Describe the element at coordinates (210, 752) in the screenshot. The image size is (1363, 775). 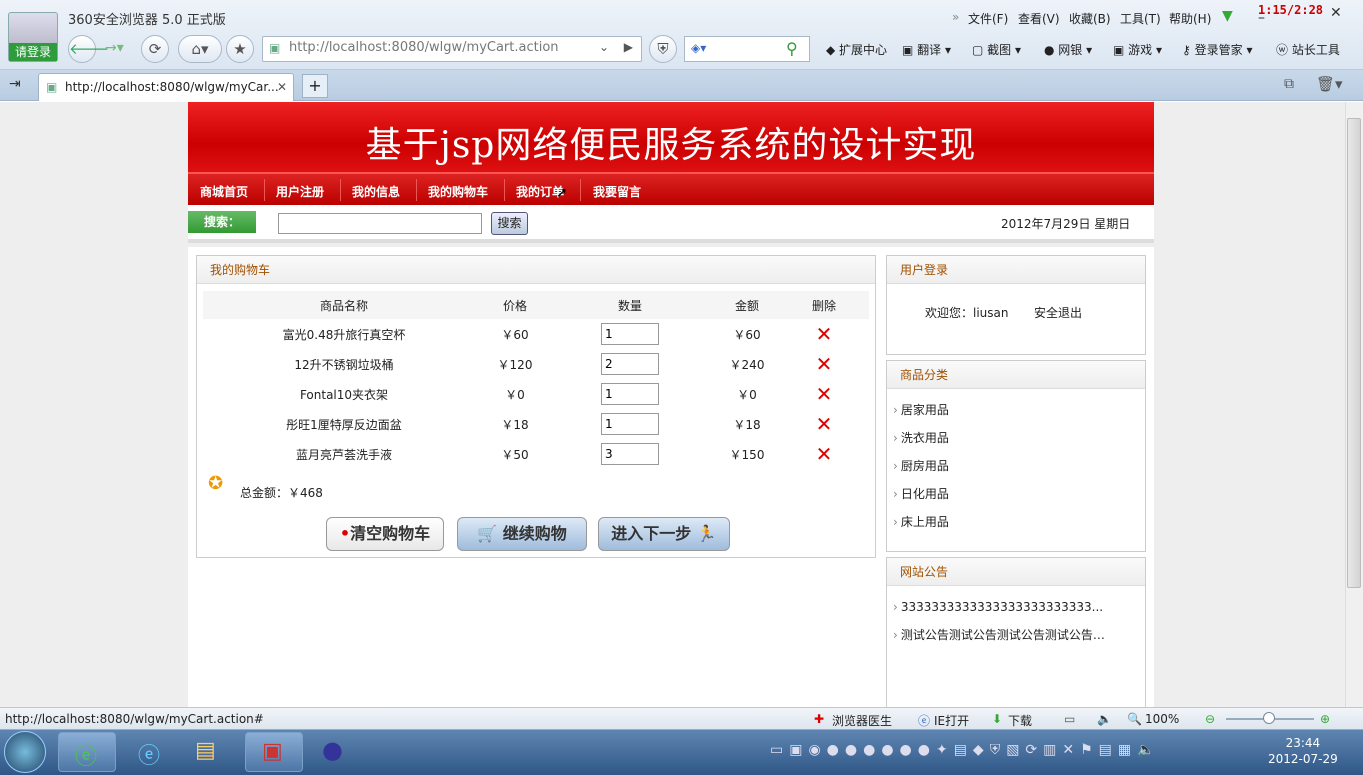
I see `taskbar-explorer: ▤` at that location.